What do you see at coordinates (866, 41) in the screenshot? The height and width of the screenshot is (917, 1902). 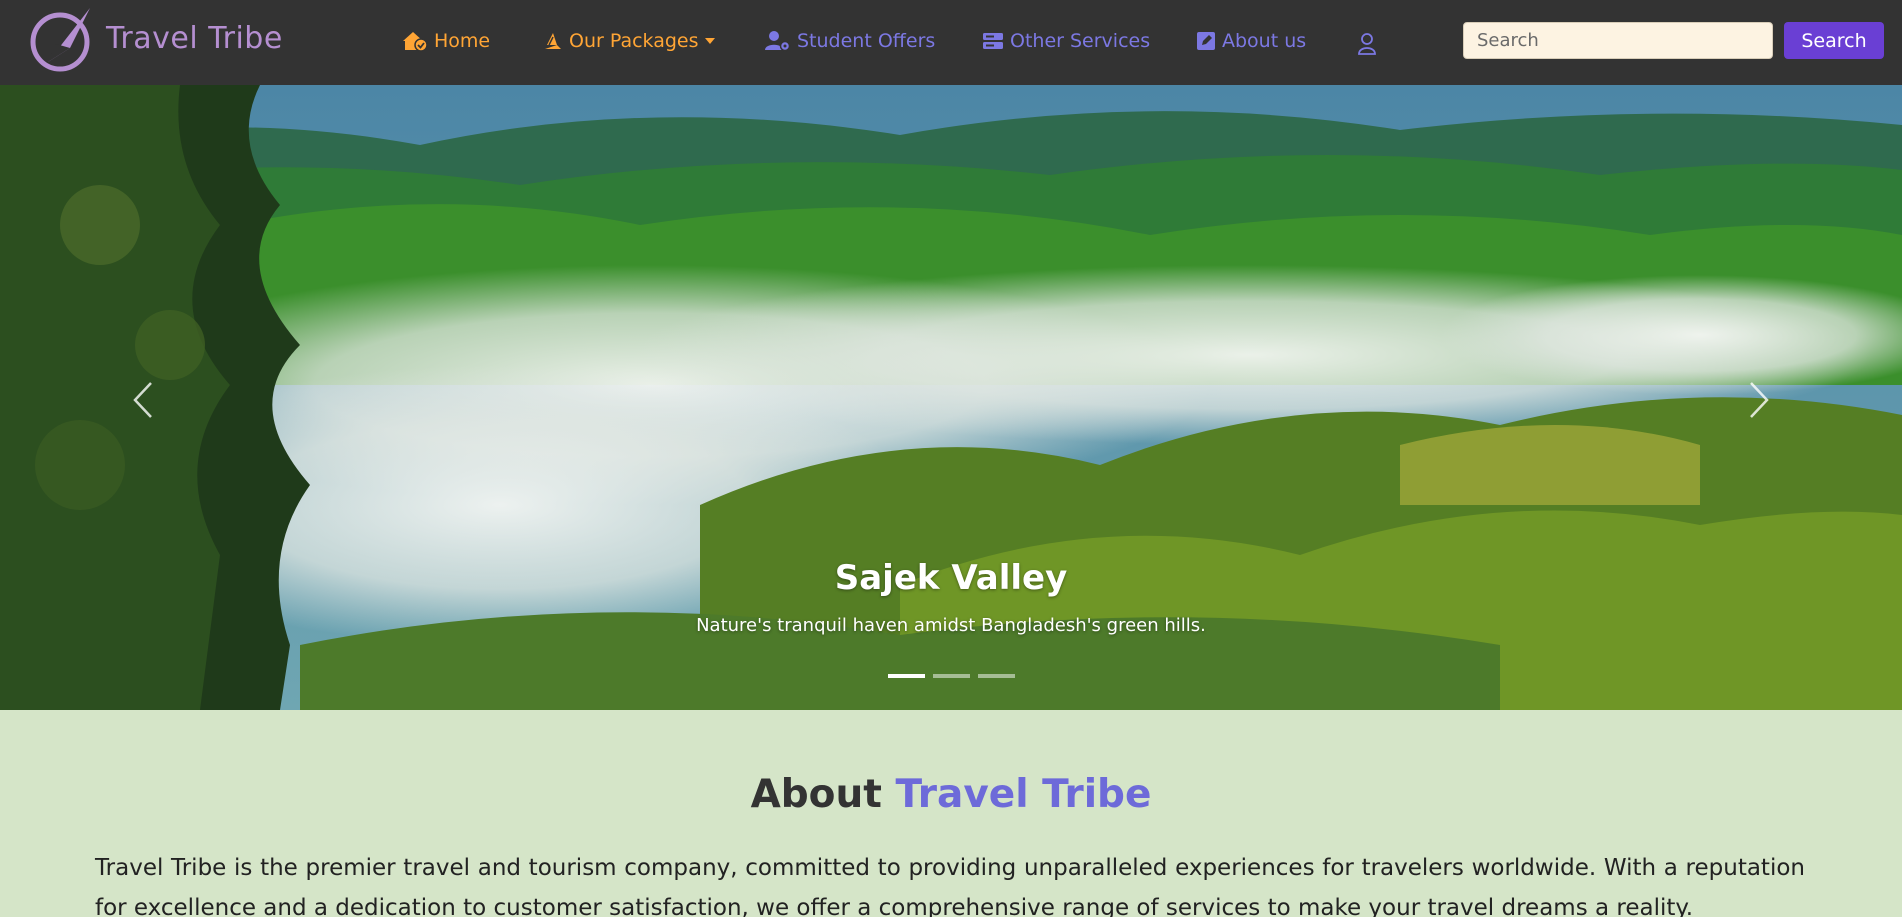 I see `nav-student-offers-label: Student Offers` at bounding box center [866, 41].